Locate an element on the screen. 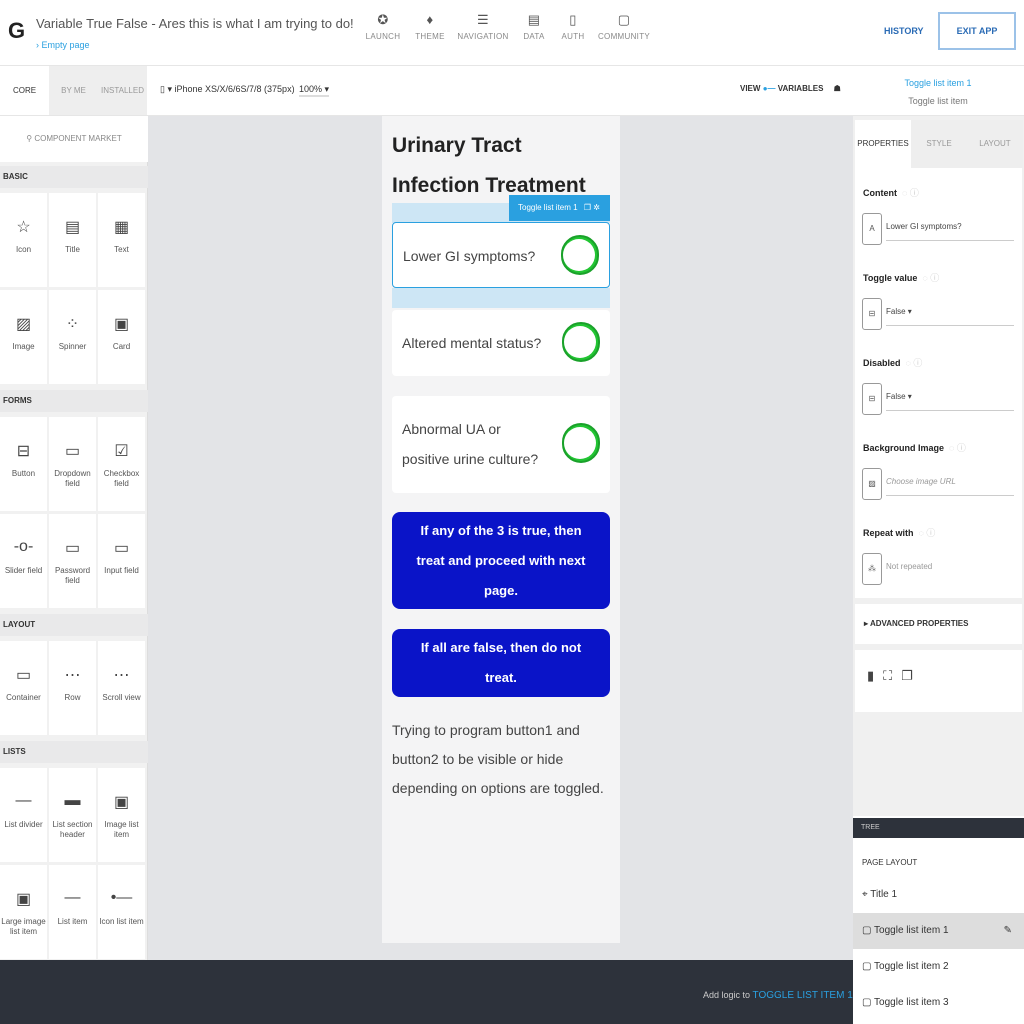  component-text: ▦ Text is located at coordinates (121, 240).